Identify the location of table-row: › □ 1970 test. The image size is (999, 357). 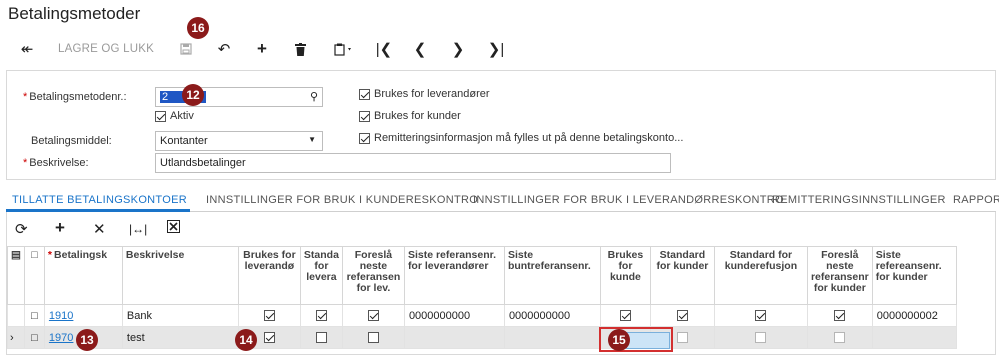
(482, 337).